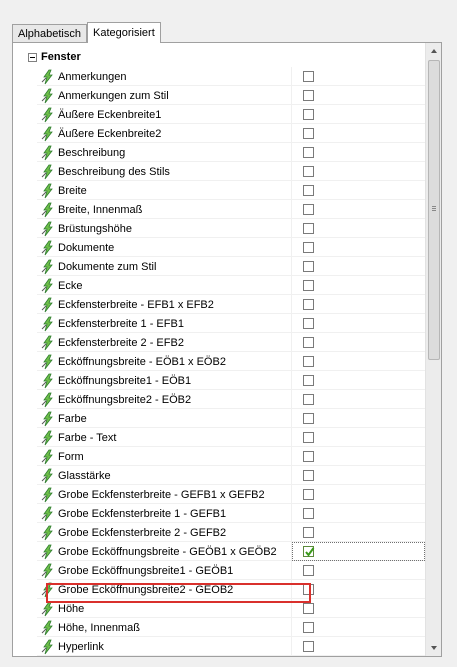 This screenshot has height=667, width=457. I want to click on property-row: Höhe, Innenmaß, so click(231, 627).